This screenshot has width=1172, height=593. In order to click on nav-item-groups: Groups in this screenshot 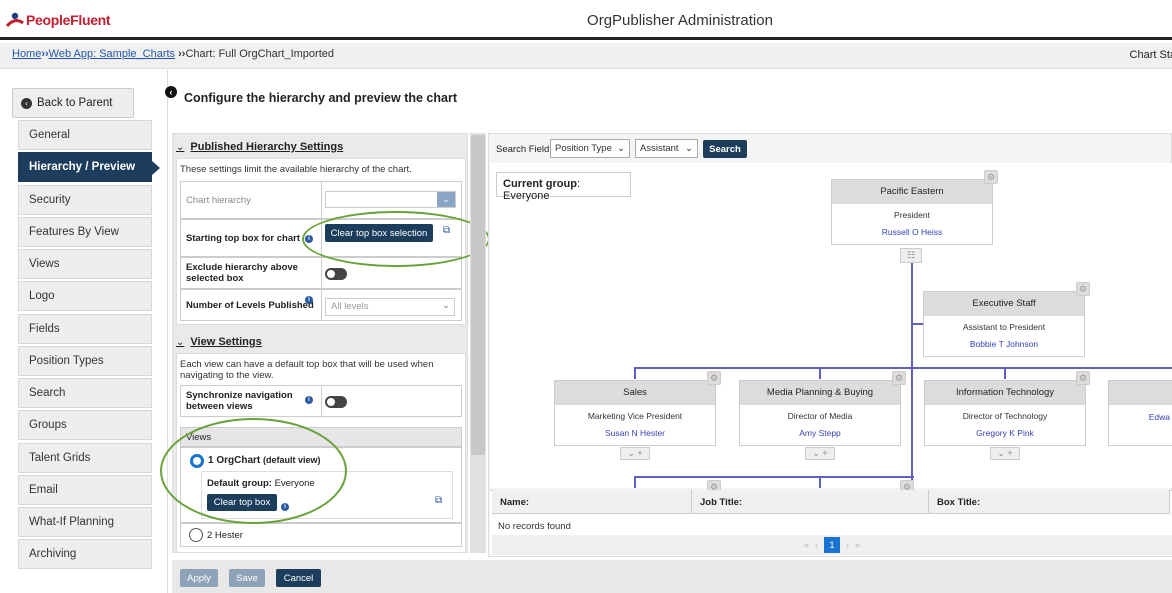, I will do `click(85, 425)`.